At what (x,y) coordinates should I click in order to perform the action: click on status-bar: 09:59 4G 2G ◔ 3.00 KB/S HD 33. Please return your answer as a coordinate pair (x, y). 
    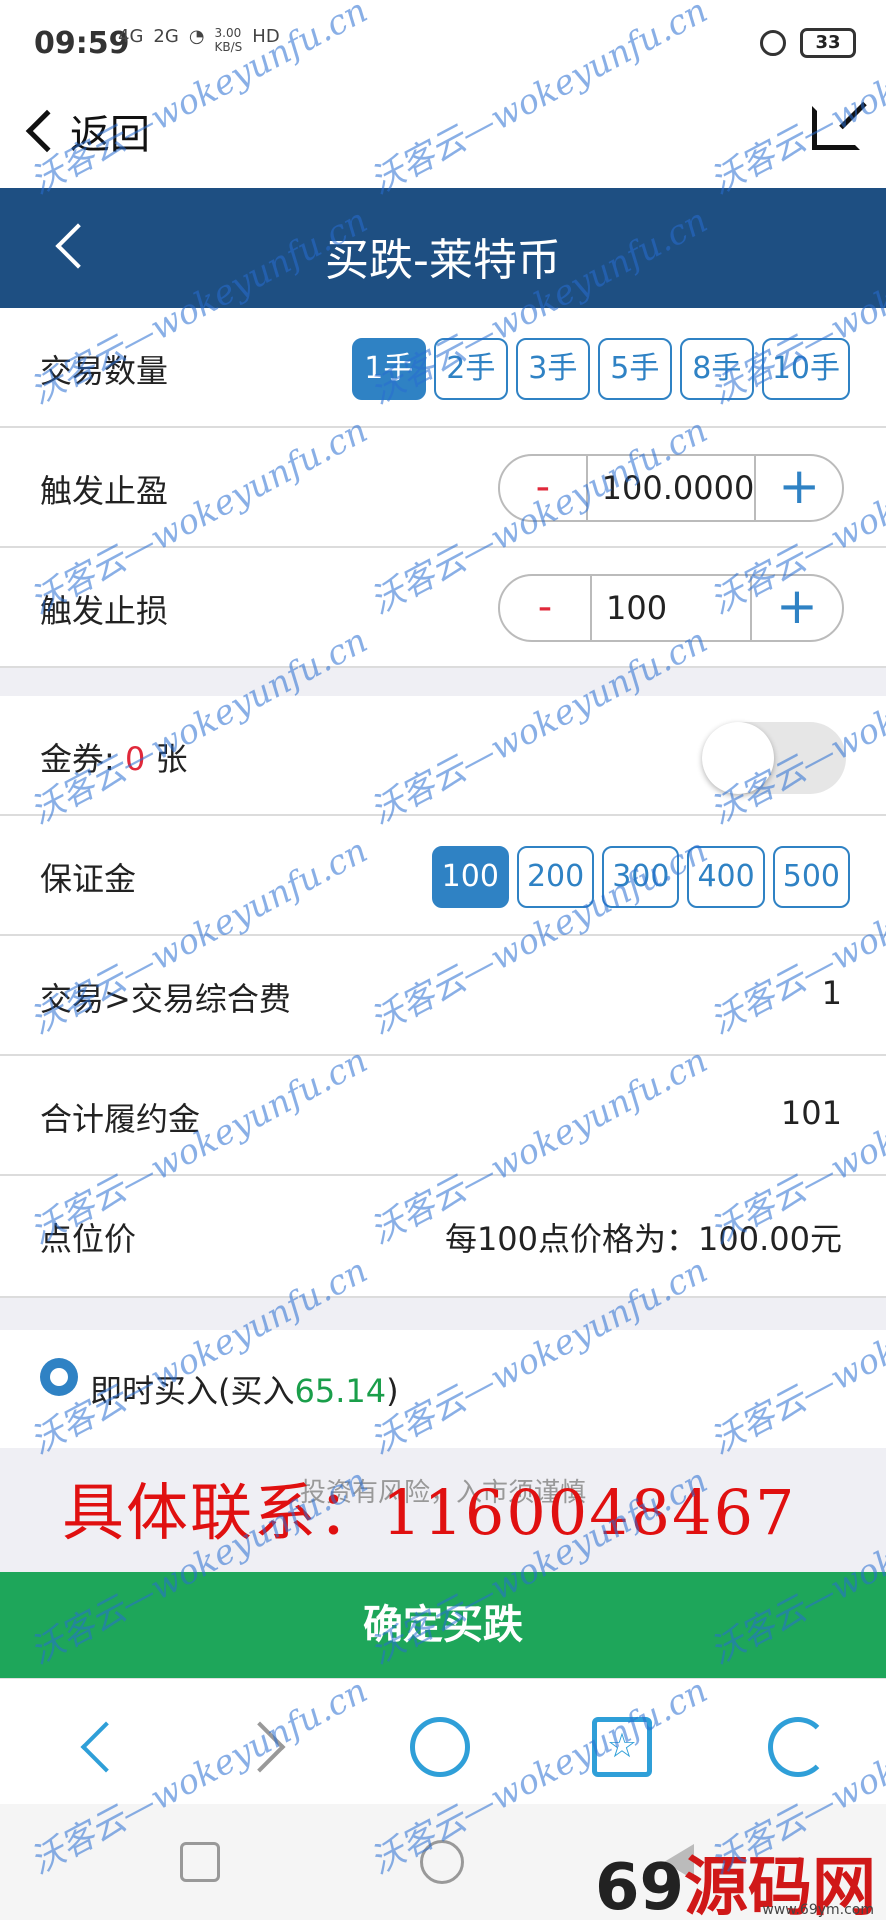
    Looking at the image, I should click on (443, 46).